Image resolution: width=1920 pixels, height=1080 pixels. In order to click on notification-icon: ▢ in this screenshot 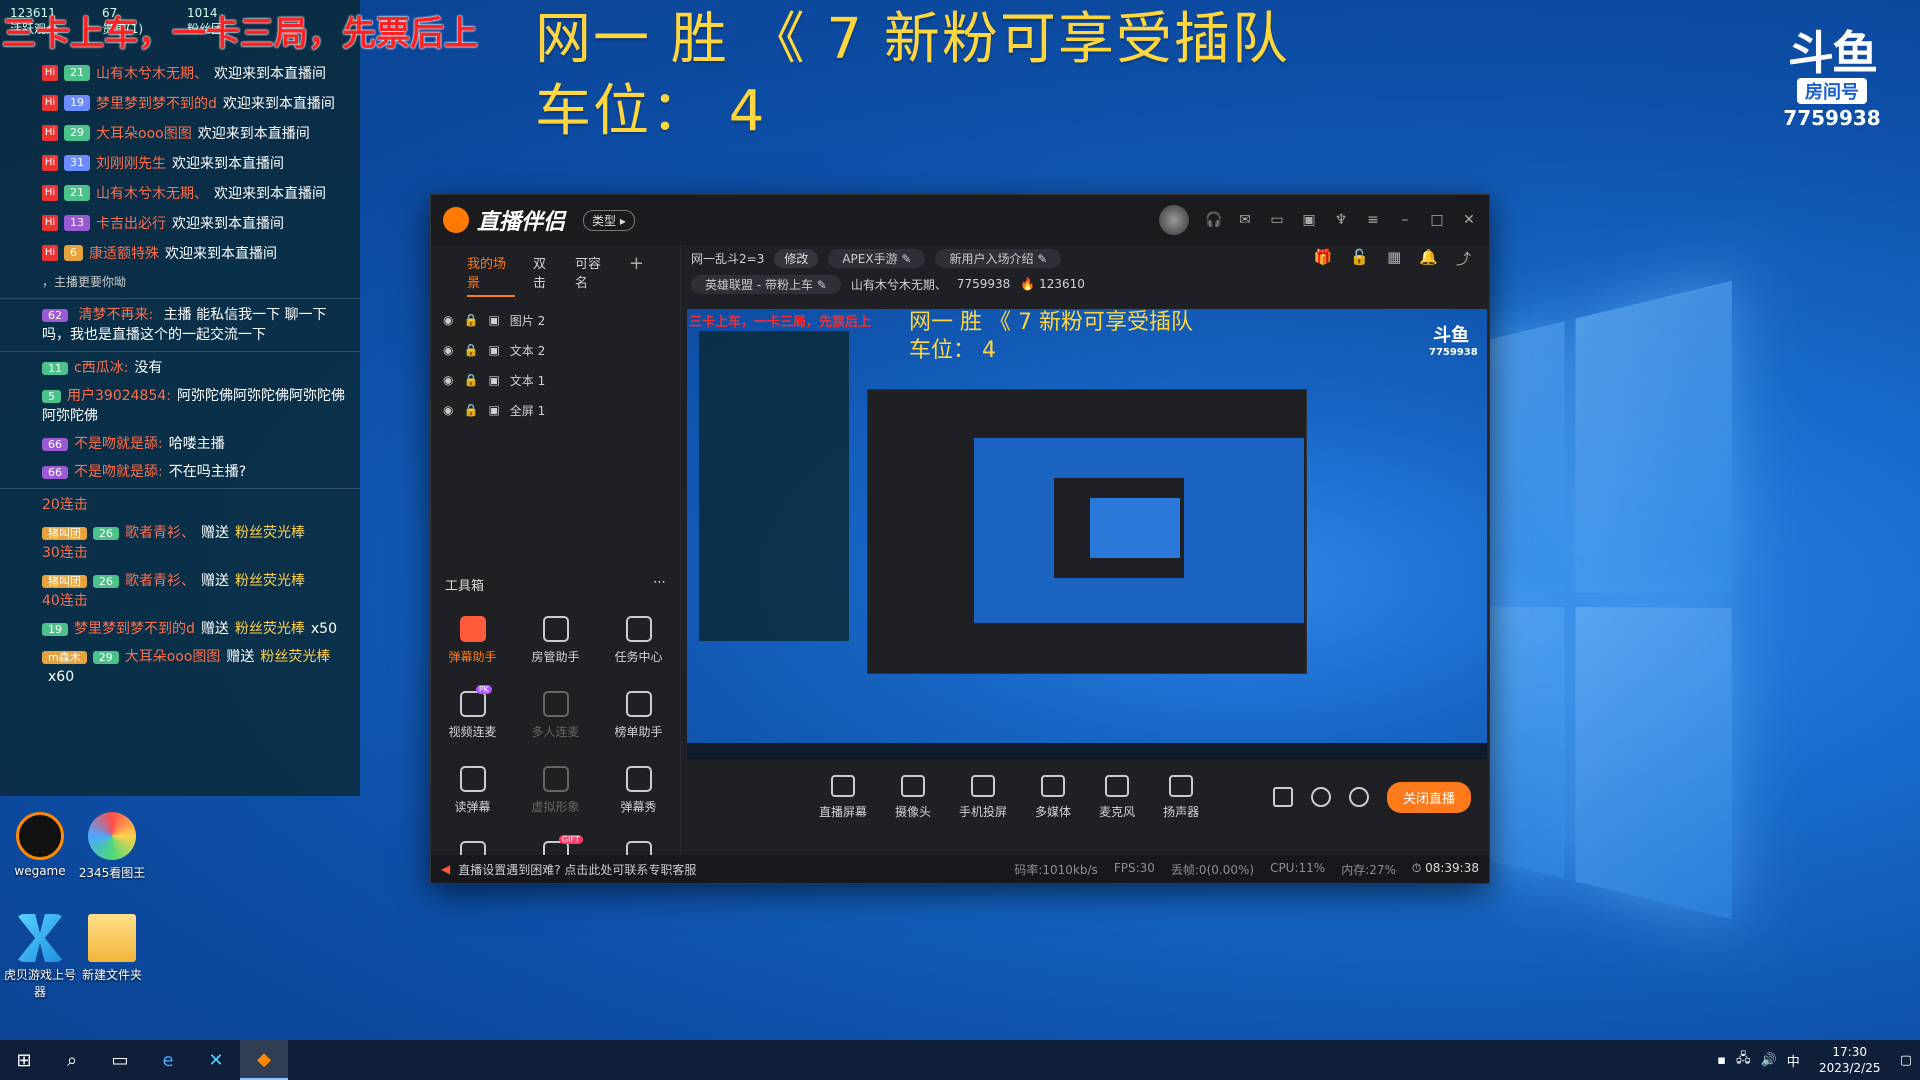, I will do `click(1906, 1060)`.